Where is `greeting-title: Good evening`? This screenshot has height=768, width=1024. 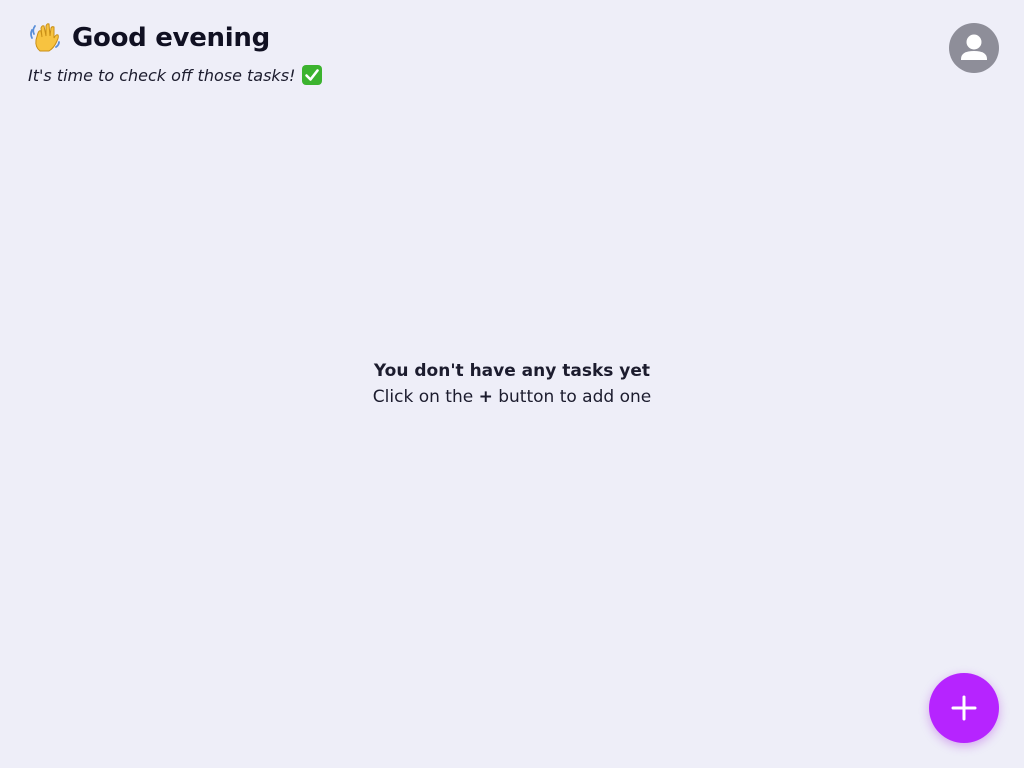
greeting-title: Good evening is located at coordinates (171, 38).